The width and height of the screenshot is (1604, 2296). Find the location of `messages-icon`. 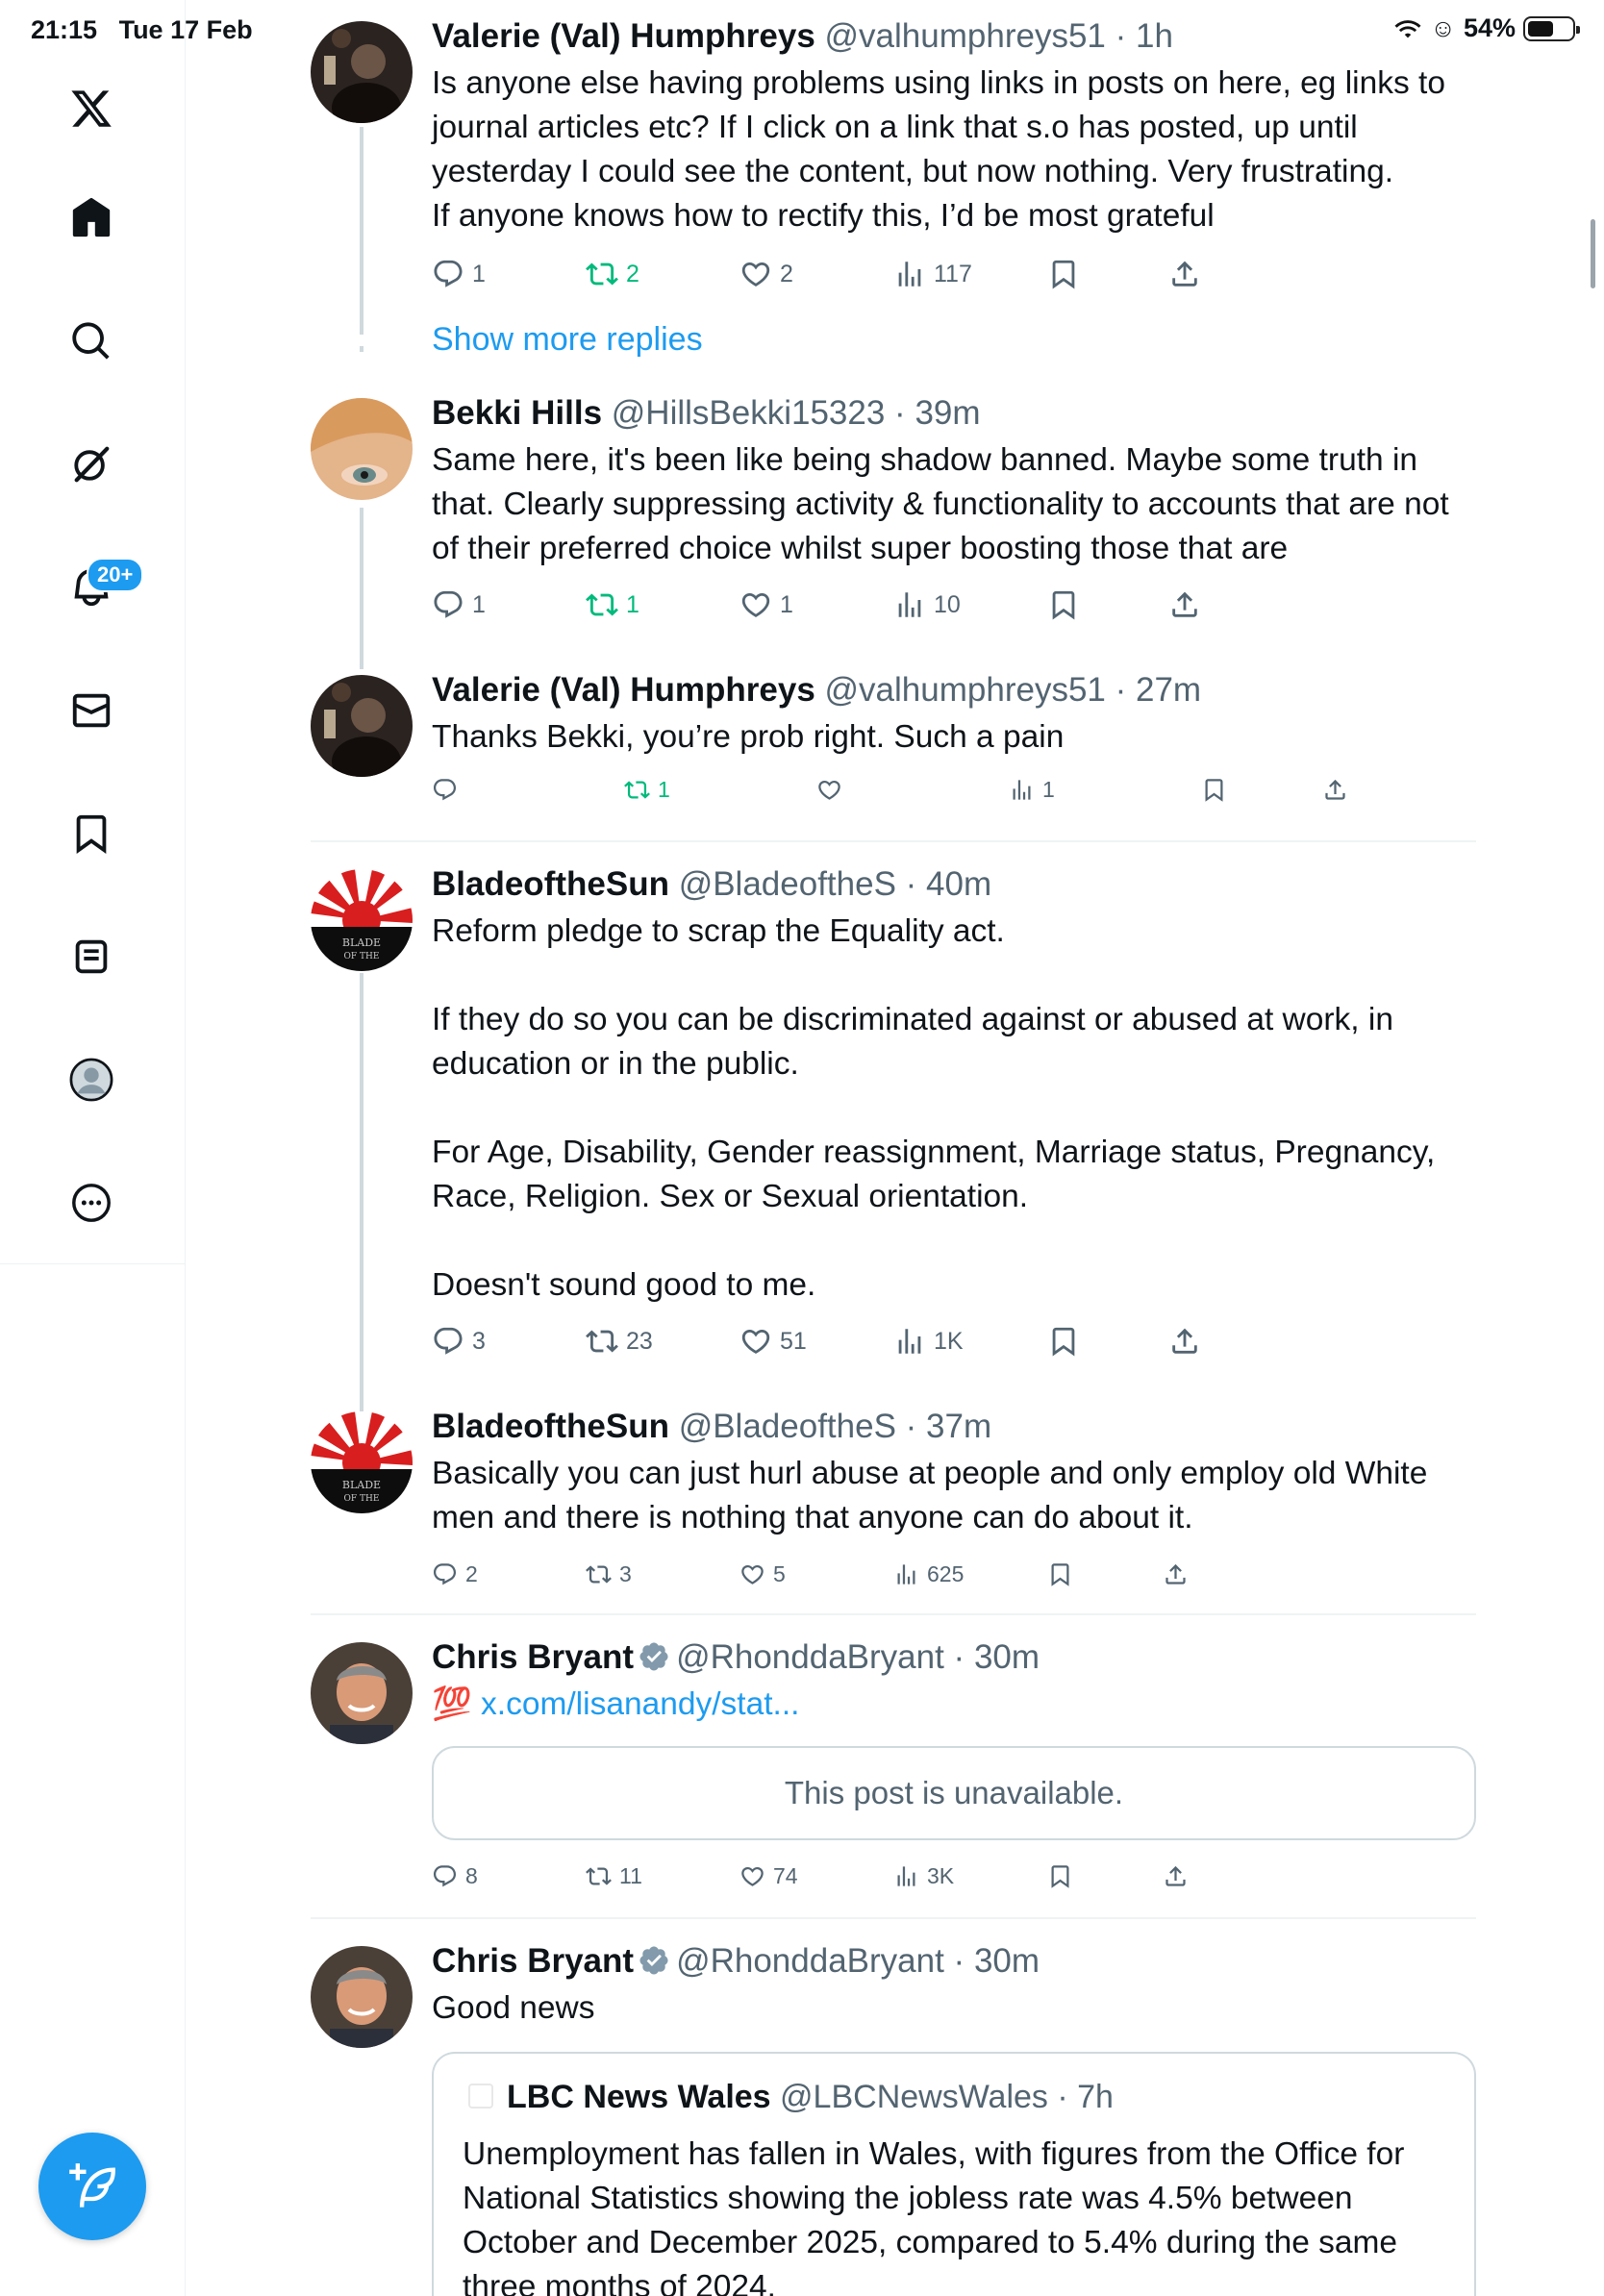

messages-icon is located at coordinates (91, 710).